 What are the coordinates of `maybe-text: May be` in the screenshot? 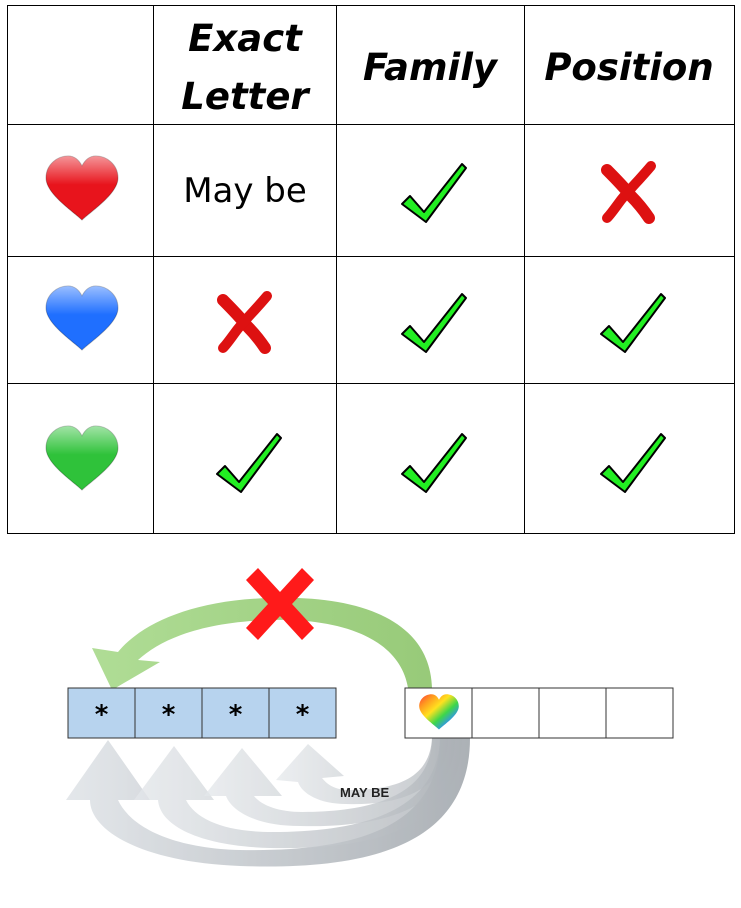 It's located at (245, 191).